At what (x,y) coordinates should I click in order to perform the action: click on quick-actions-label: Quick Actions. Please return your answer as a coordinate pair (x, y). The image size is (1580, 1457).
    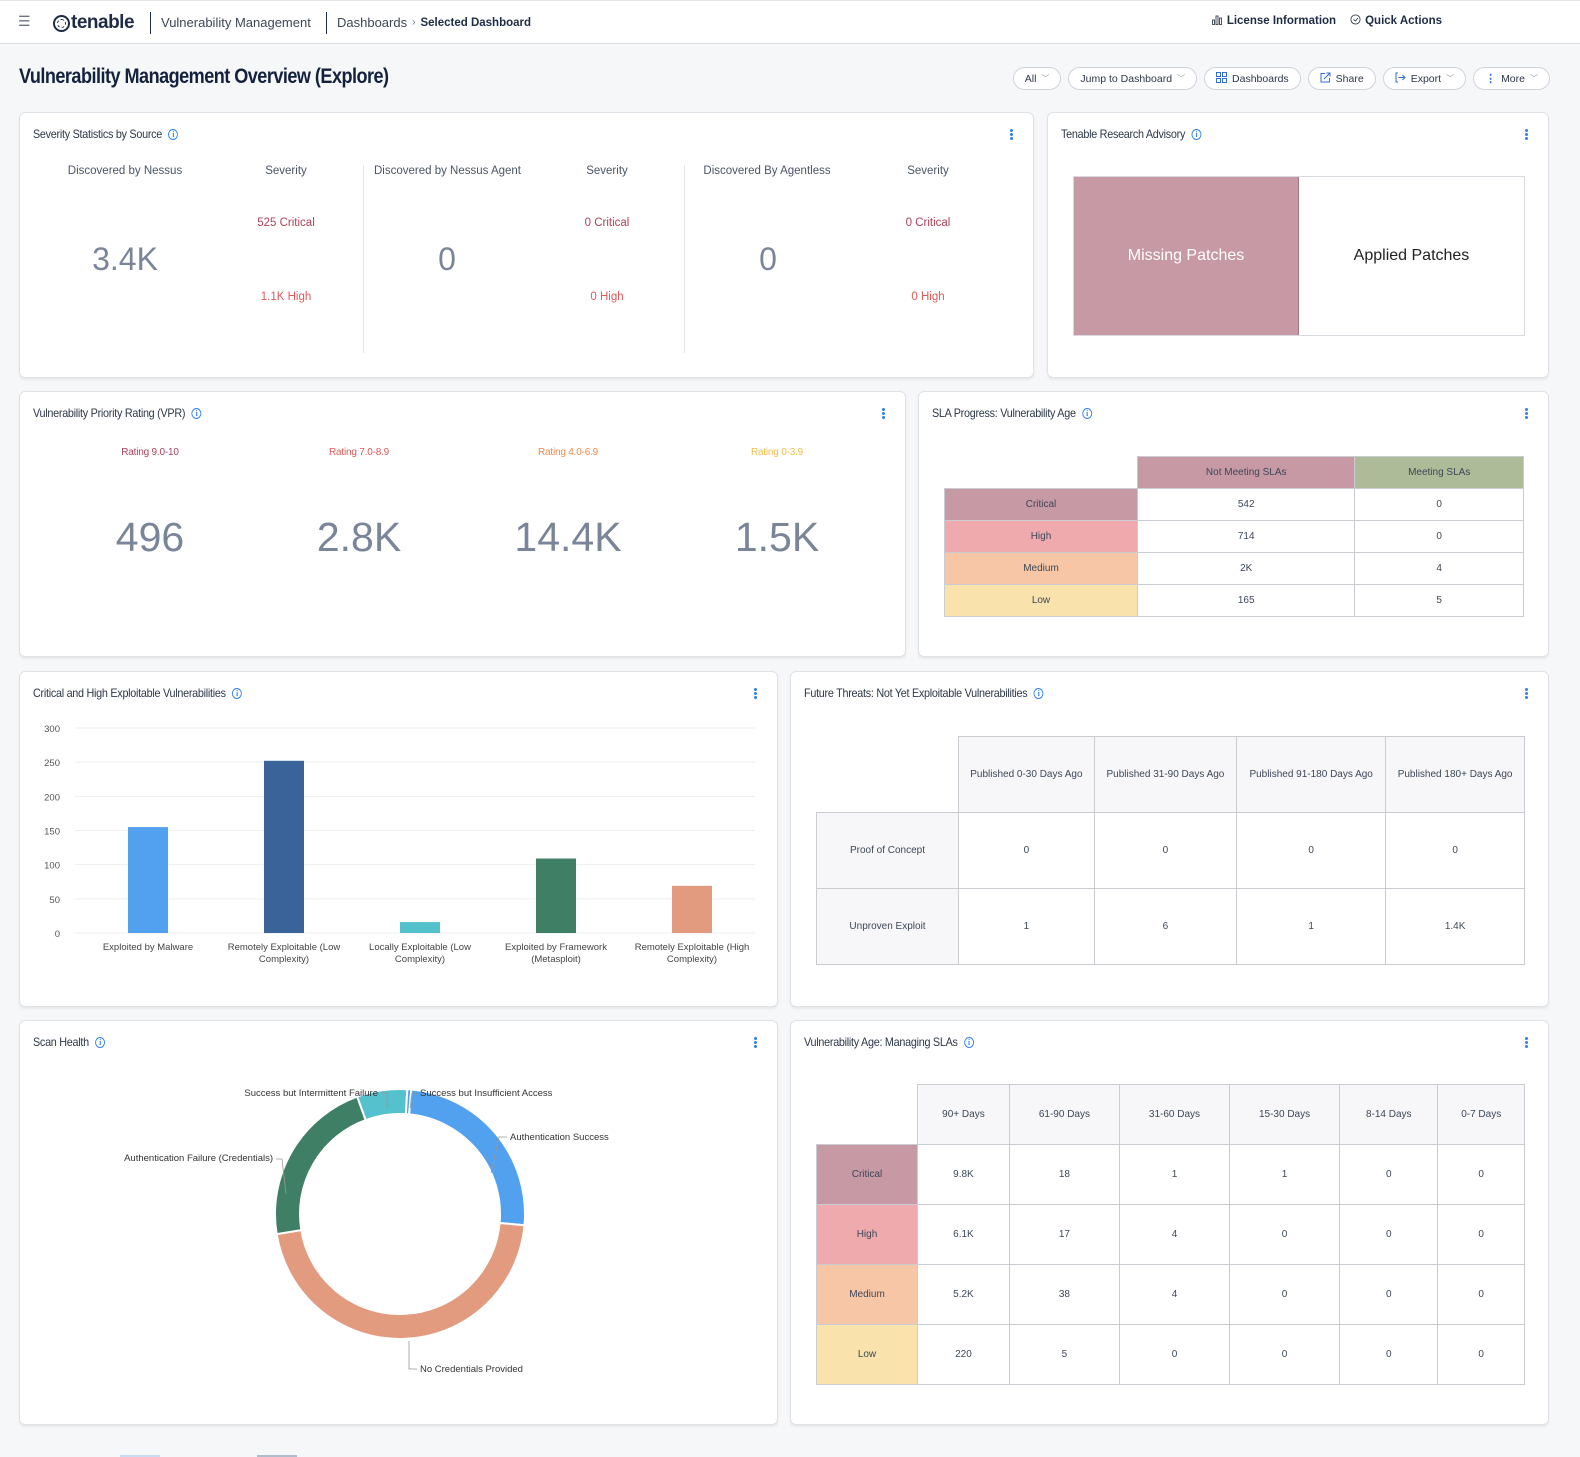
    Looking at the image, I should click on (1403, 21).